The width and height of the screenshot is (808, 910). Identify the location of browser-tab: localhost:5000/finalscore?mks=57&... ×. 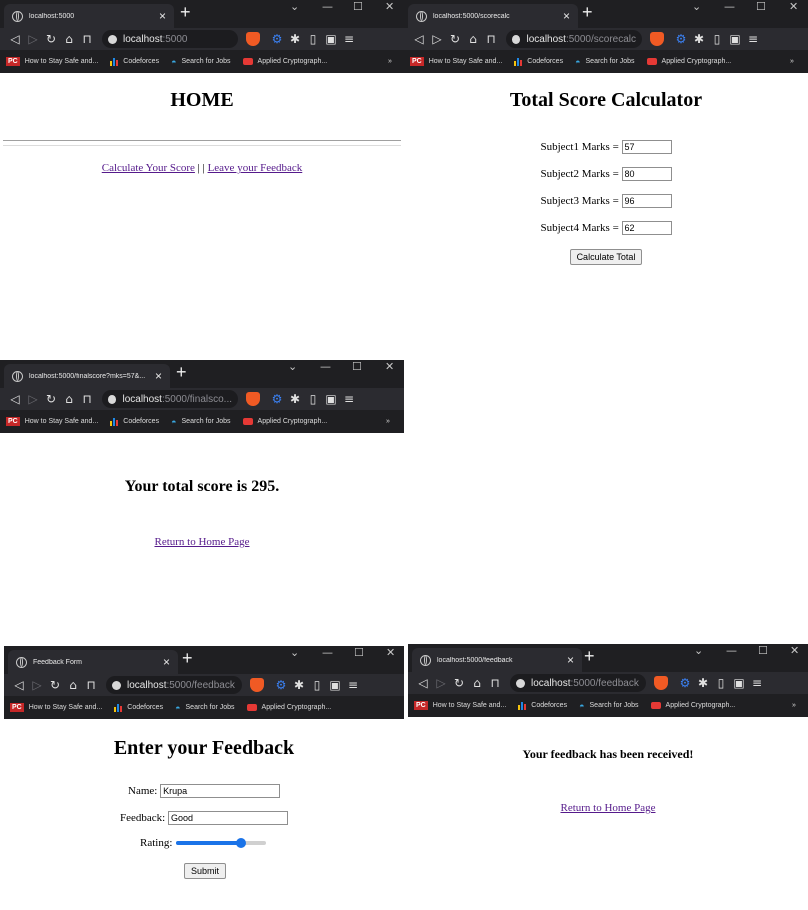
(87, 376).